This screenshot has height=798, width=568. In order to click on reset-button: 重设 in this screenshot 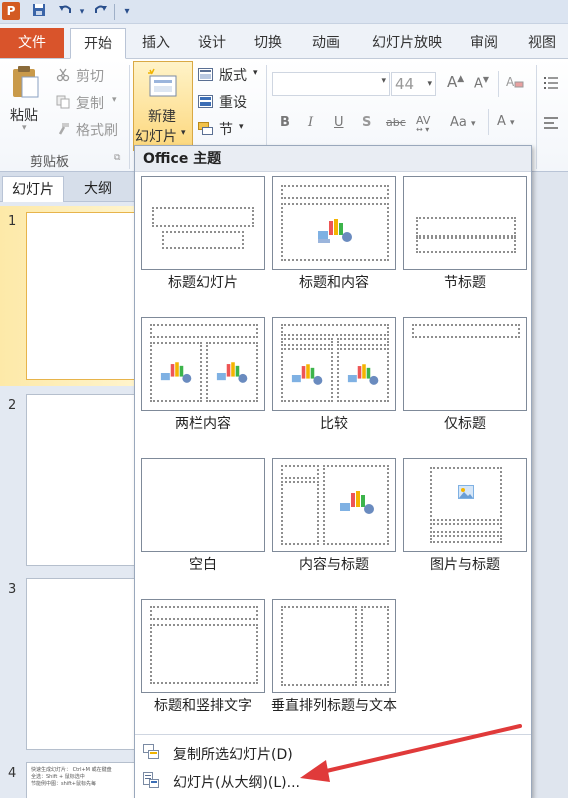, I will do `click(233, 102)`.